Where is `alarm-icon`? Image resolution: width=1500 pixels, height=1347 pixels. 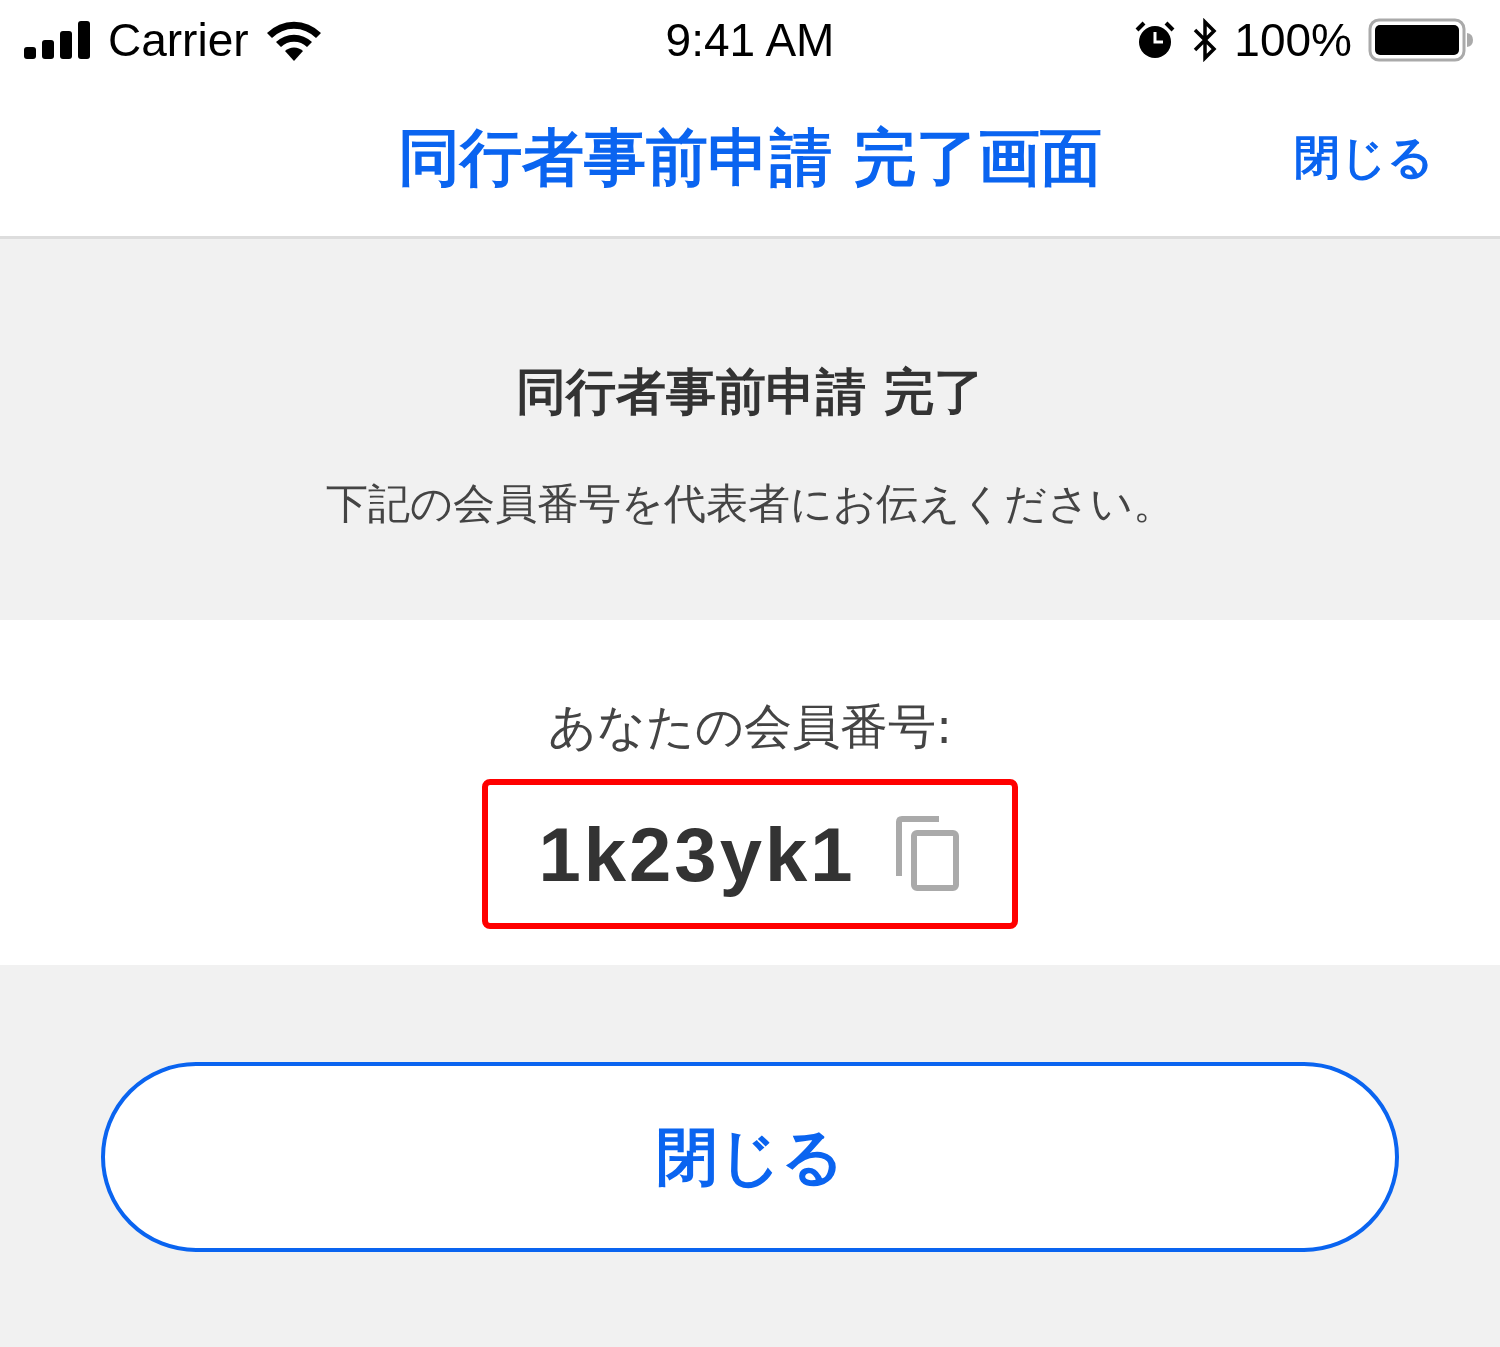
alarm-icon is located at coordinates (1155, 40).